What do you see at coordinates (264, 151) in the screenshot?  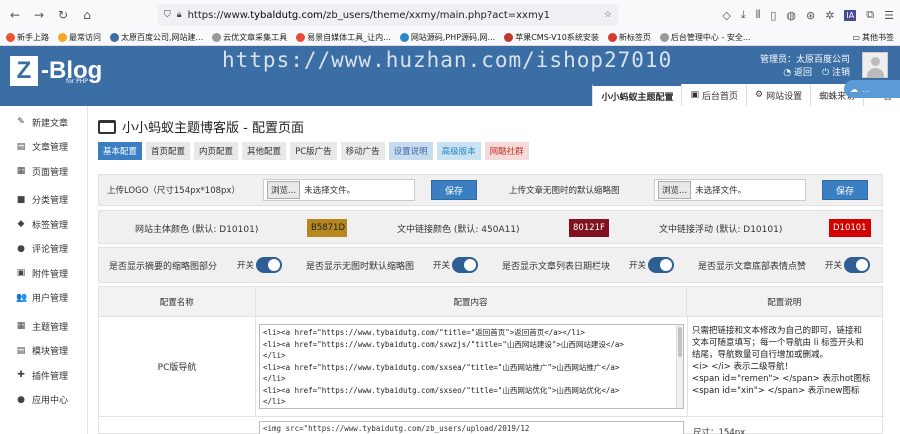 I see `config-tab: 其他配置` at bounding box center [264, 151].